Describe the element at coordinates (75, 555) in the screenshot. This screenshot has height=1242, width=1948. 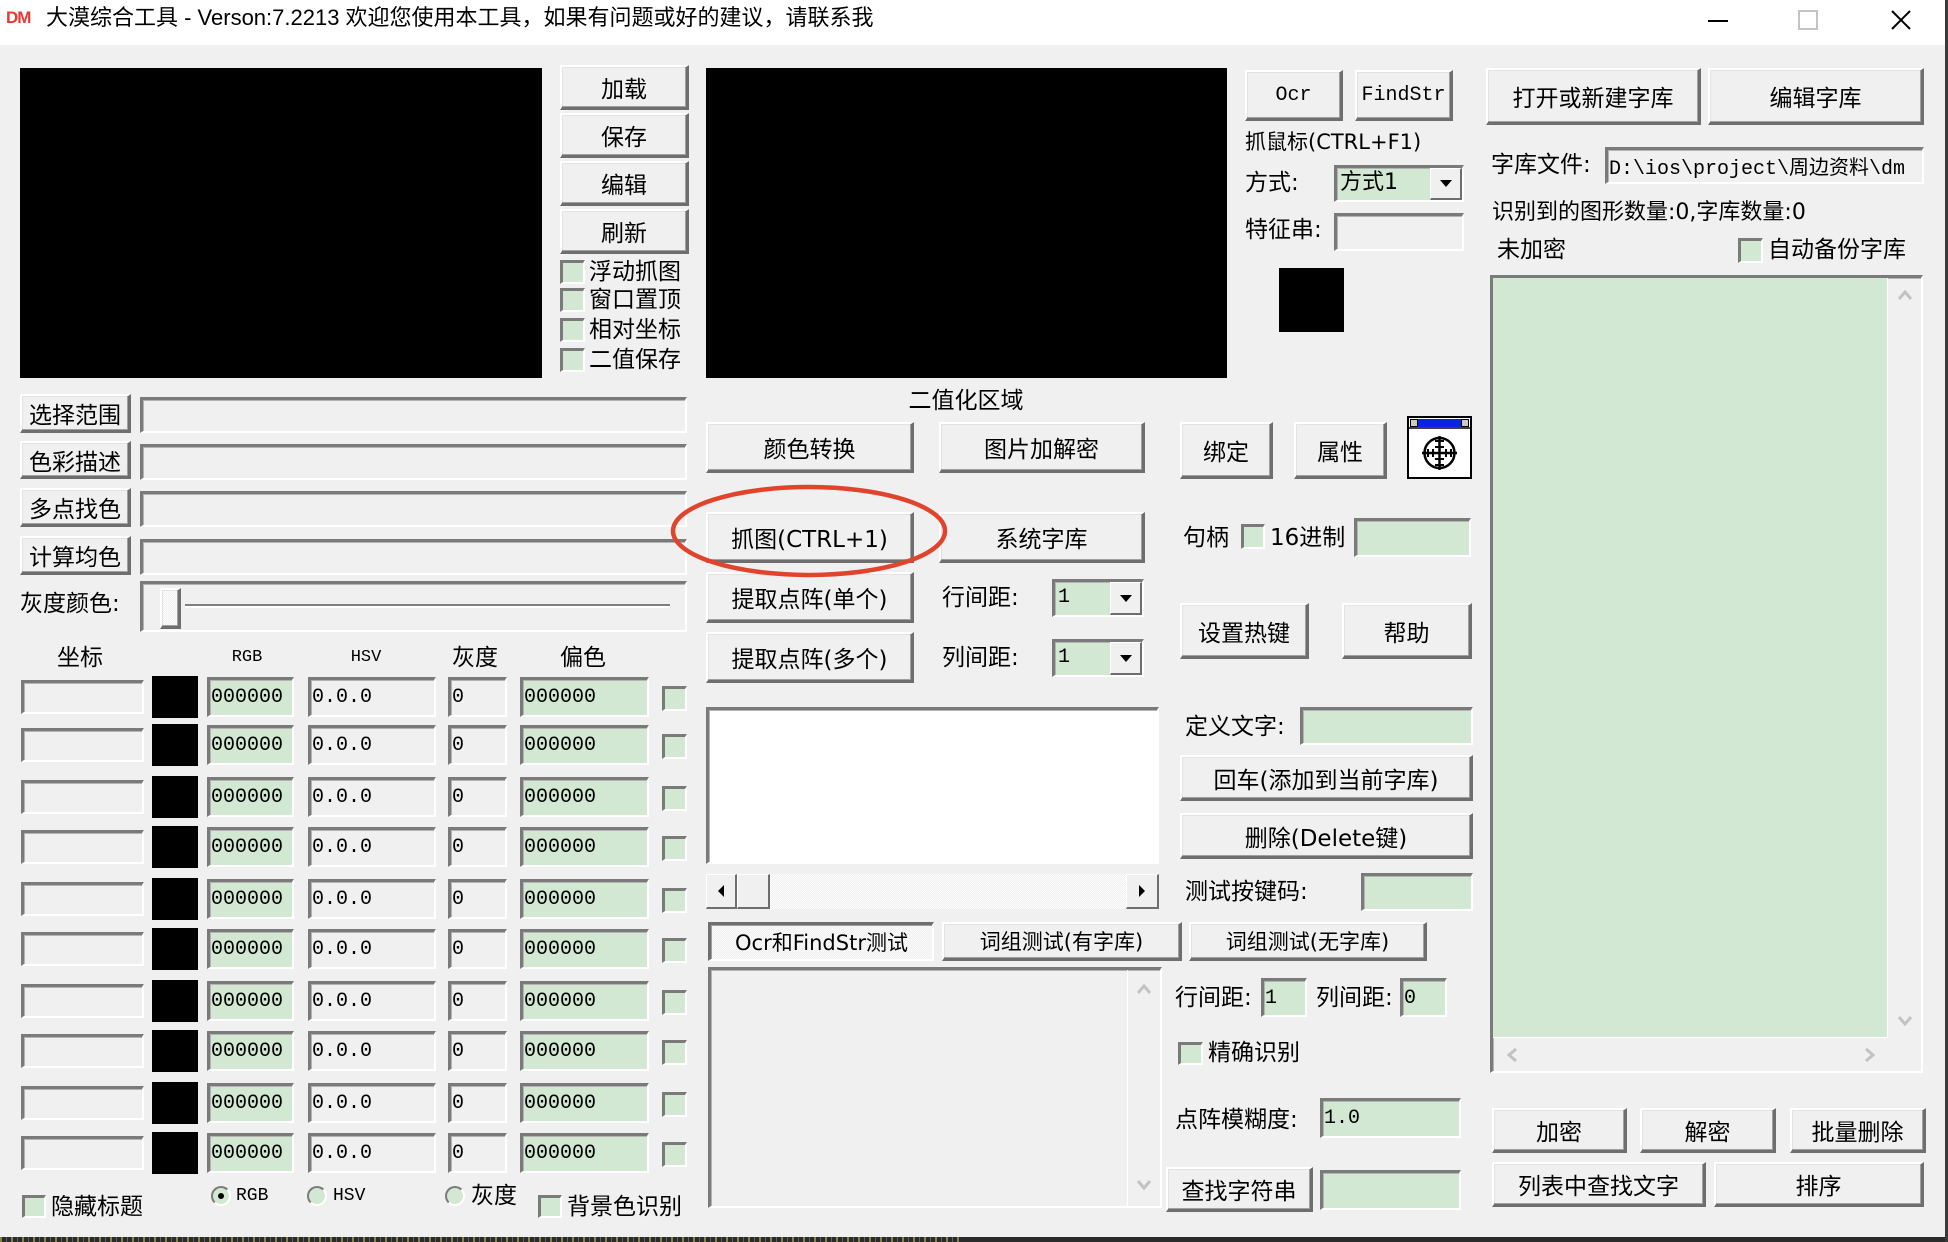
I see `avg-color-button: 计算均色` at that location.